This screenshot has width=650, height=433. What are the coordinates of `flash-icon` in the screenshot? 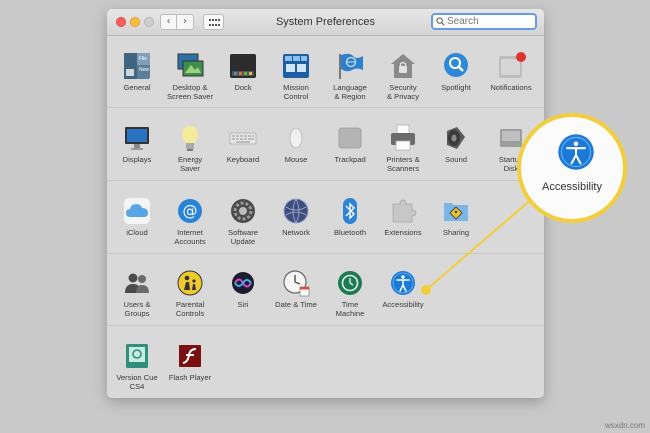 It's located at (190, 356).